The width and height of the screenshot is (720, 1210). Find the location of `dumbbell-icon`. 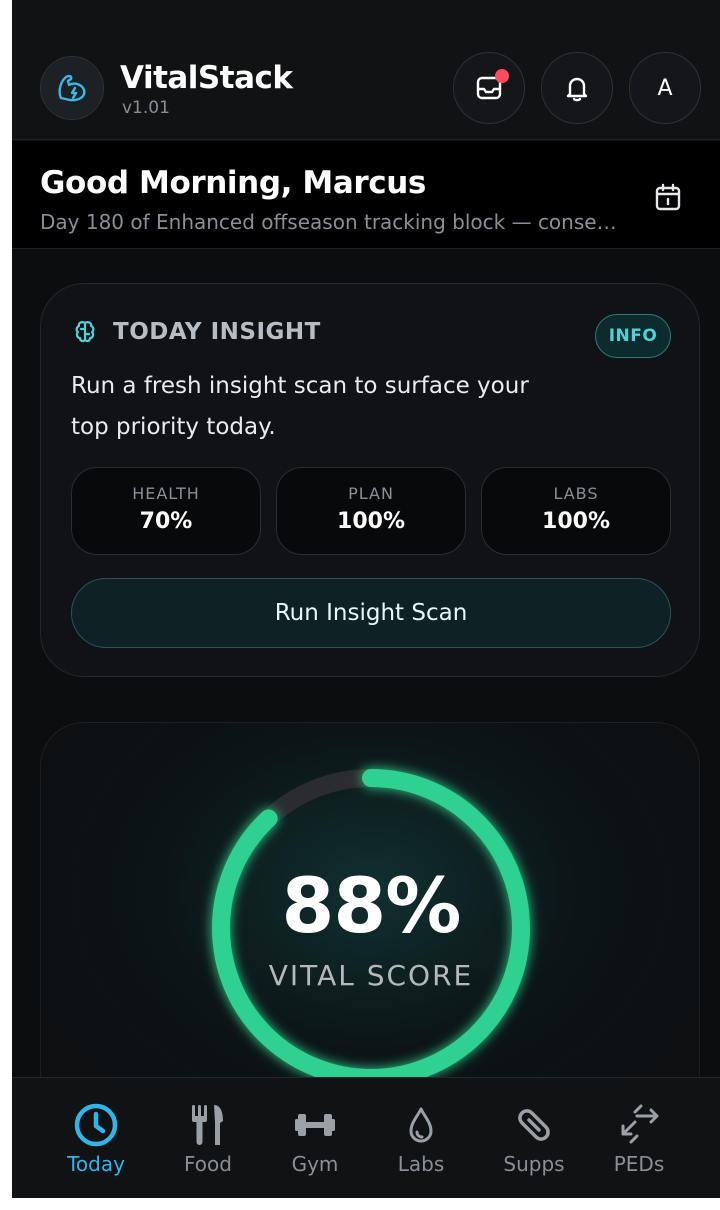

dumbbell-icon is located at coordinates (315, 1125).